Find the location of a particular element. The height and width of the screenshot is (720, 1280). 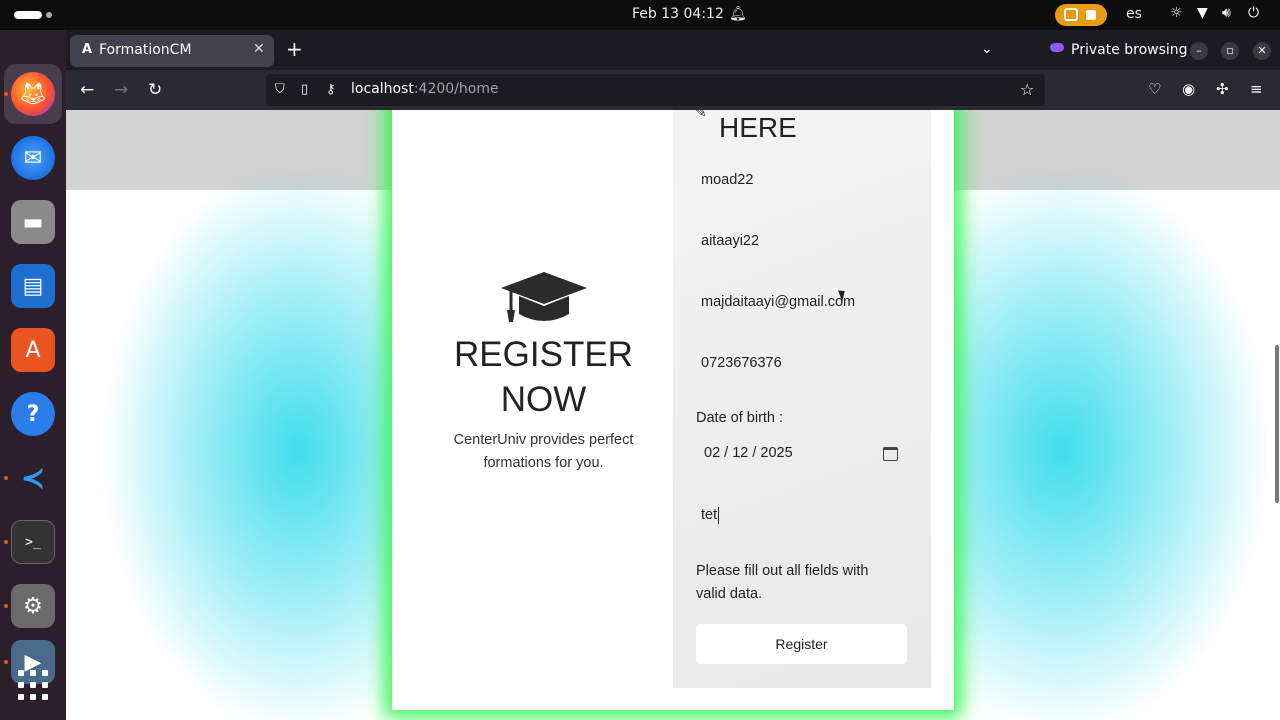

brightness-icon: ☼ is located at coordinates (1176, 13).